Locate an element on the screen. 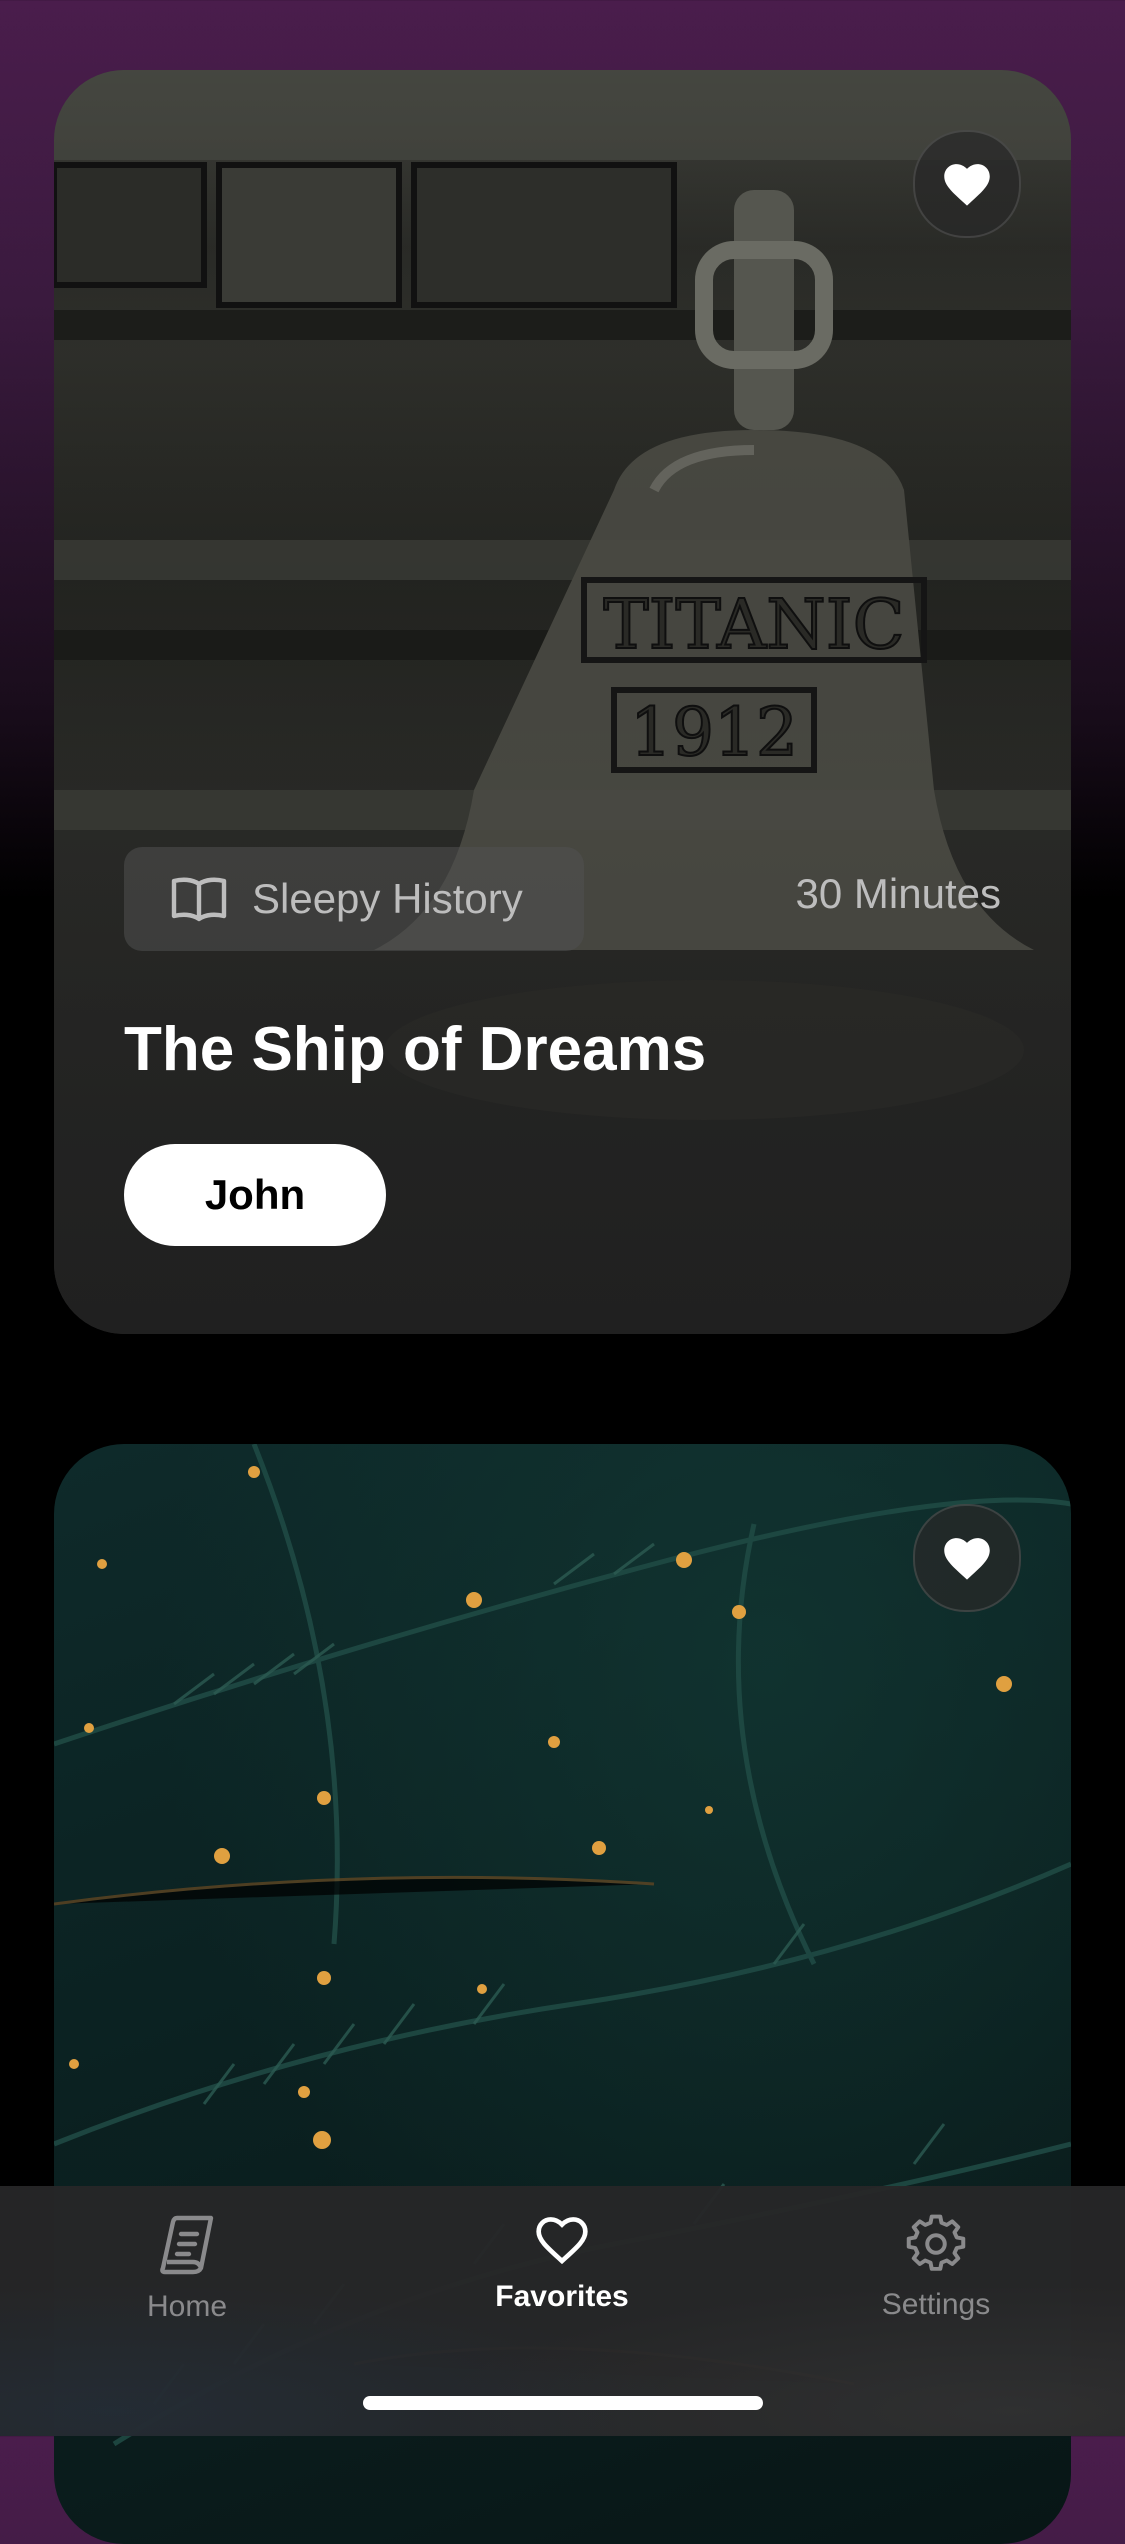  tab-settings-label: Settings is located at coordinates (936, 2304).